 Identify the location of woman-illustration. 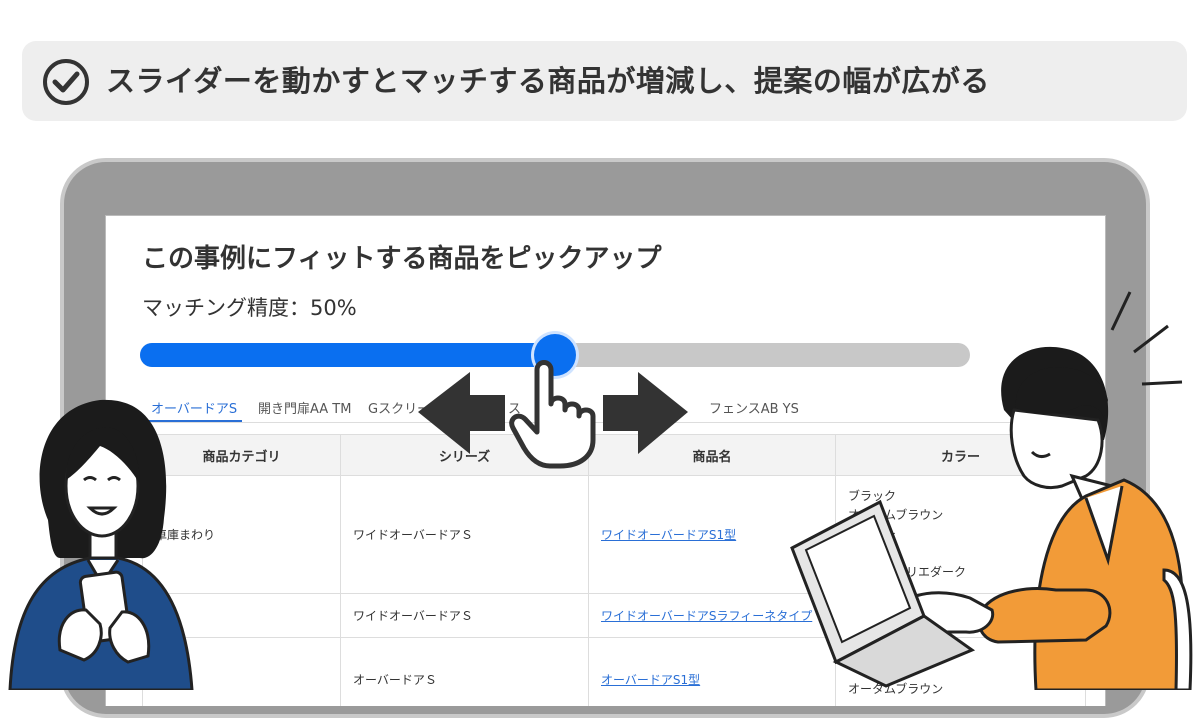
(101, 544).